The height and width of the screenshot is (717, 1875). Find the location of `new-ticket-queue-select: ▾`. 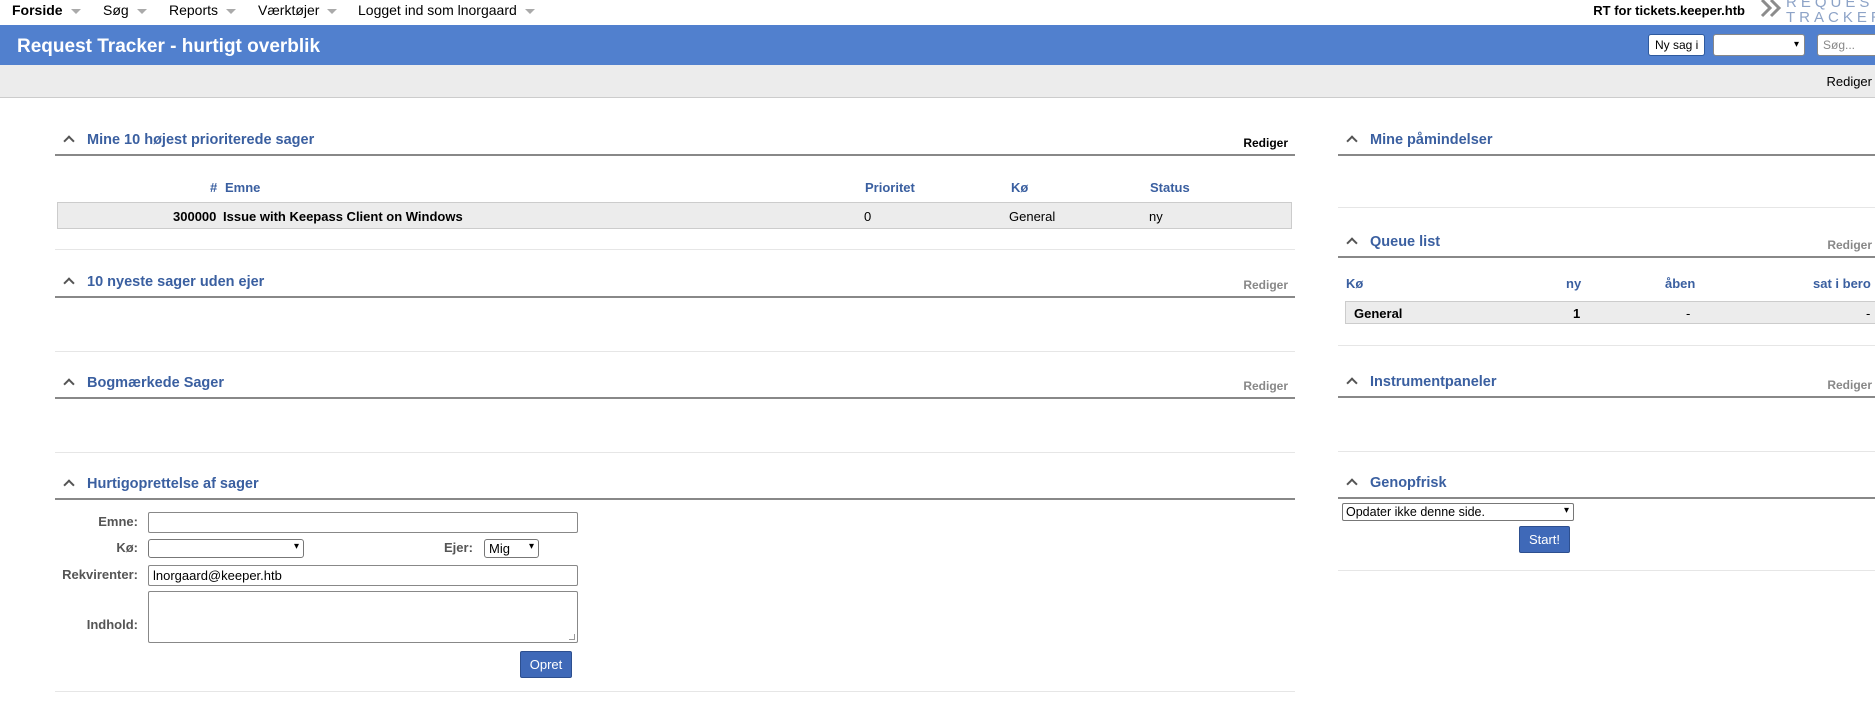

new-ticket-queue-select: ▾ is located at coordinates (1759, 45).